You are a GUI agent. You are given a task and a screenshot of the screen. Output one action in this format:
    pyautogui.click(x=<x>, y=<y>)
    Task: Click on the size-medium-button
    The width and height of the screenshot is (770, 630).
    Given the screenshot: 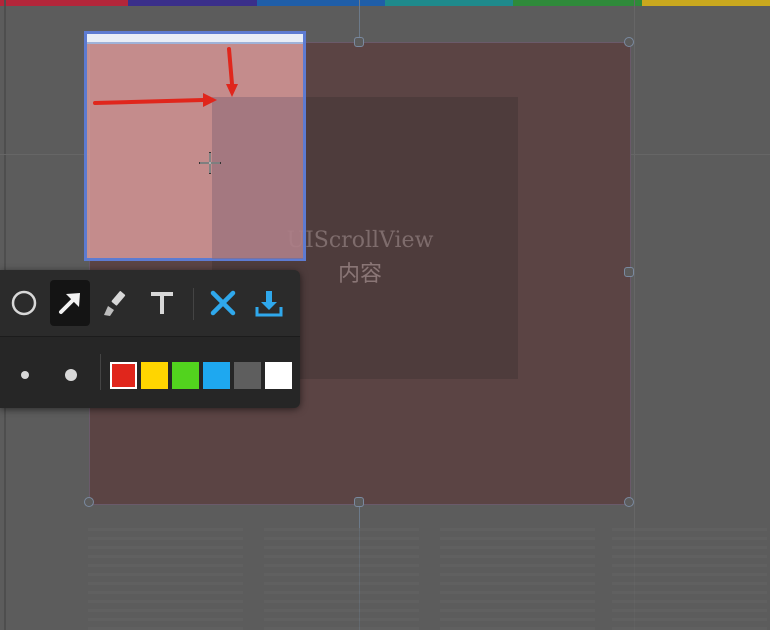 What is the action you would take?
    pyautogui.click(x=71, y=375)
    